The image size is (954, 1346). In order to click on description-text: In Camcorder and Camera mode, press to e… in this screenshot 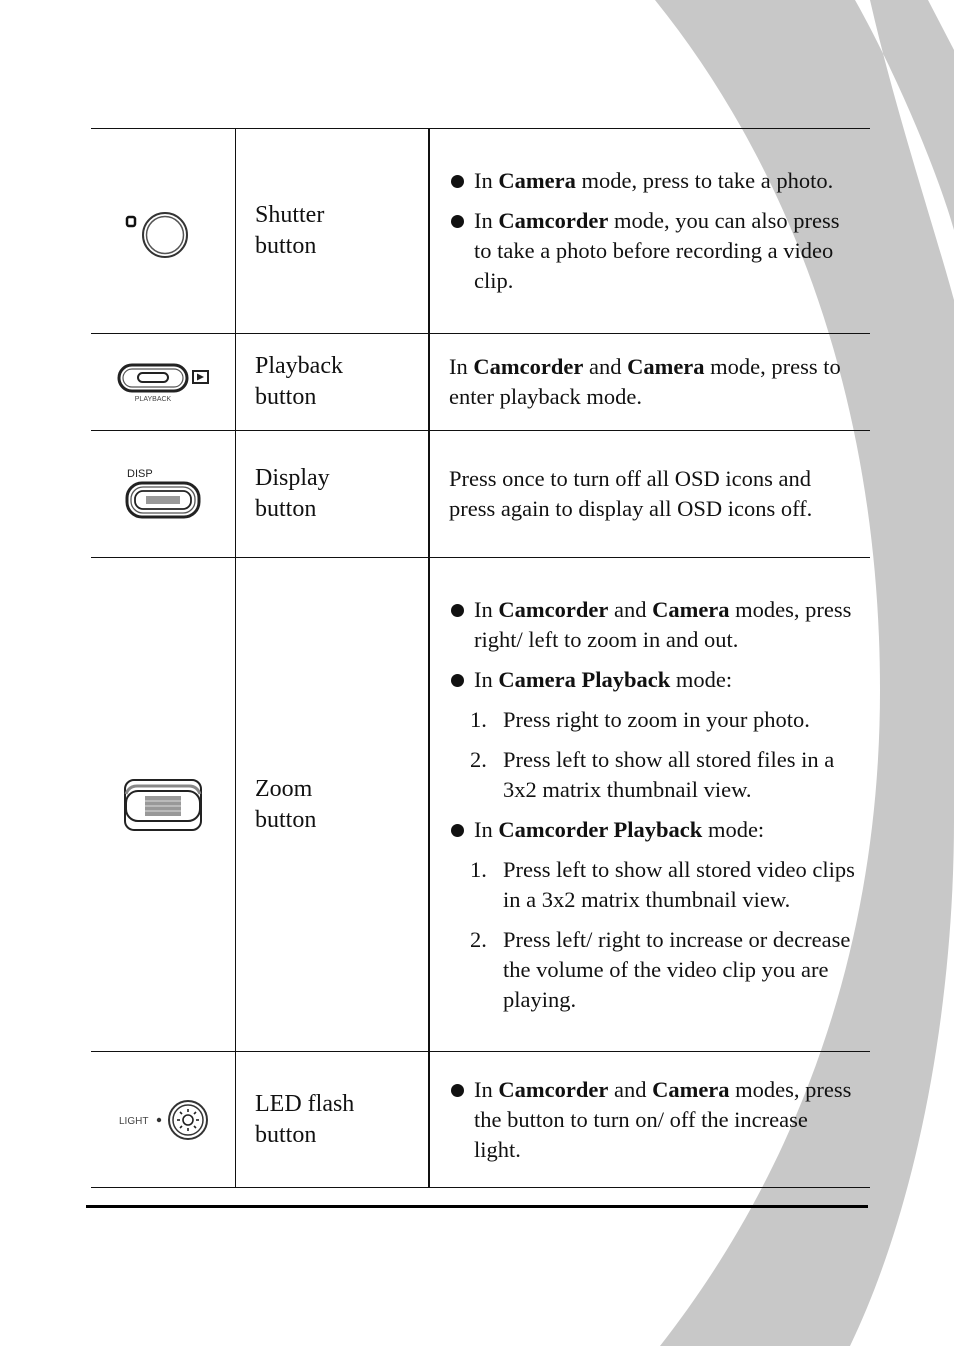, I will do `click(645, 381)`.